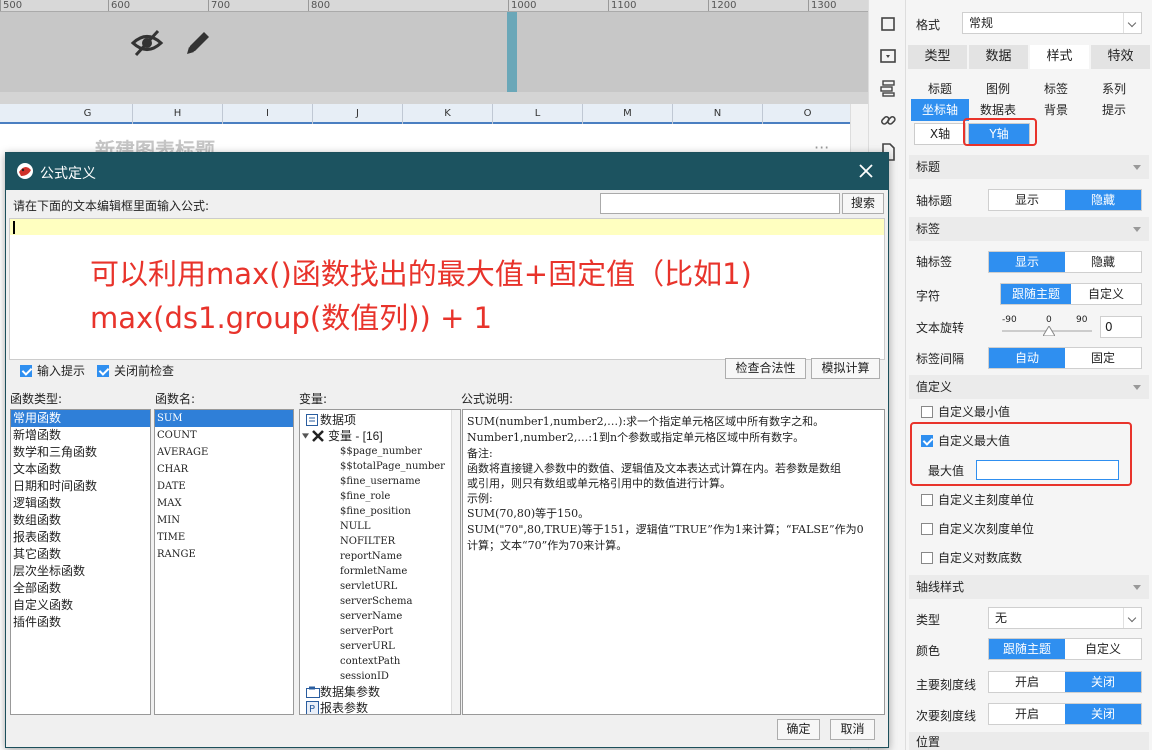 The width and height of the screenshot is (1152, 750). What do you see at coordinates (80, 452) in the screenshot?
I see `list-item: 数学和三角函数` at bounding box center [80, 452].